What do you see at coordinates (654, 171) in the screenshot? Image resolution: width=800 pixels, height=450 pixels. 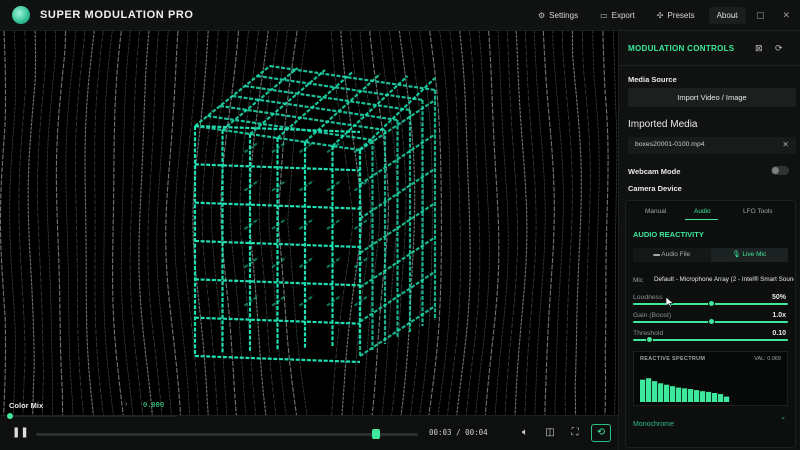 I see `webcam-mode-label: Webcam Mode` at bounding box center [654, 171].